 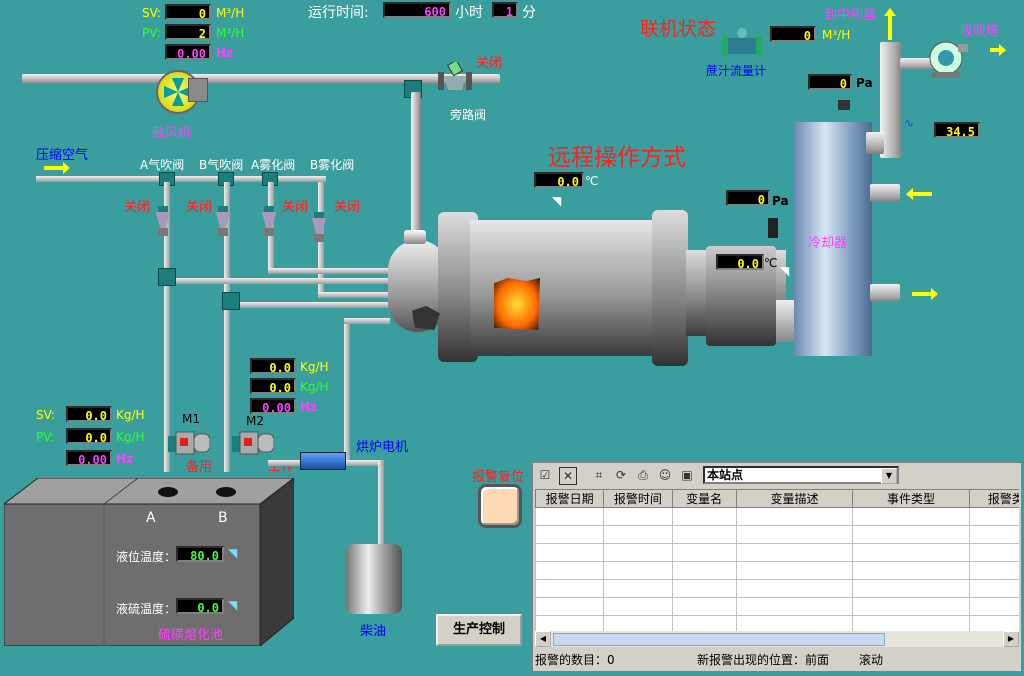 What do you see at coordinates (643, 475) in the screenshot?
I see `print-icon: ⎙` at bounding box center [643, 475].